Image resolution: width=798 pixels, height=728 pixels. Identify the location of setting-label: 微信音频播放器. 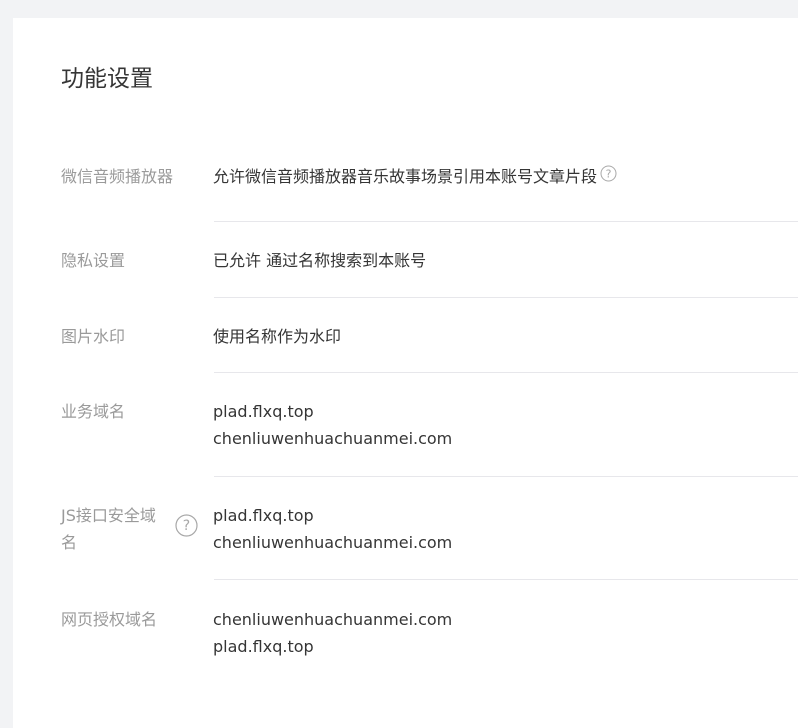
(117, 176).